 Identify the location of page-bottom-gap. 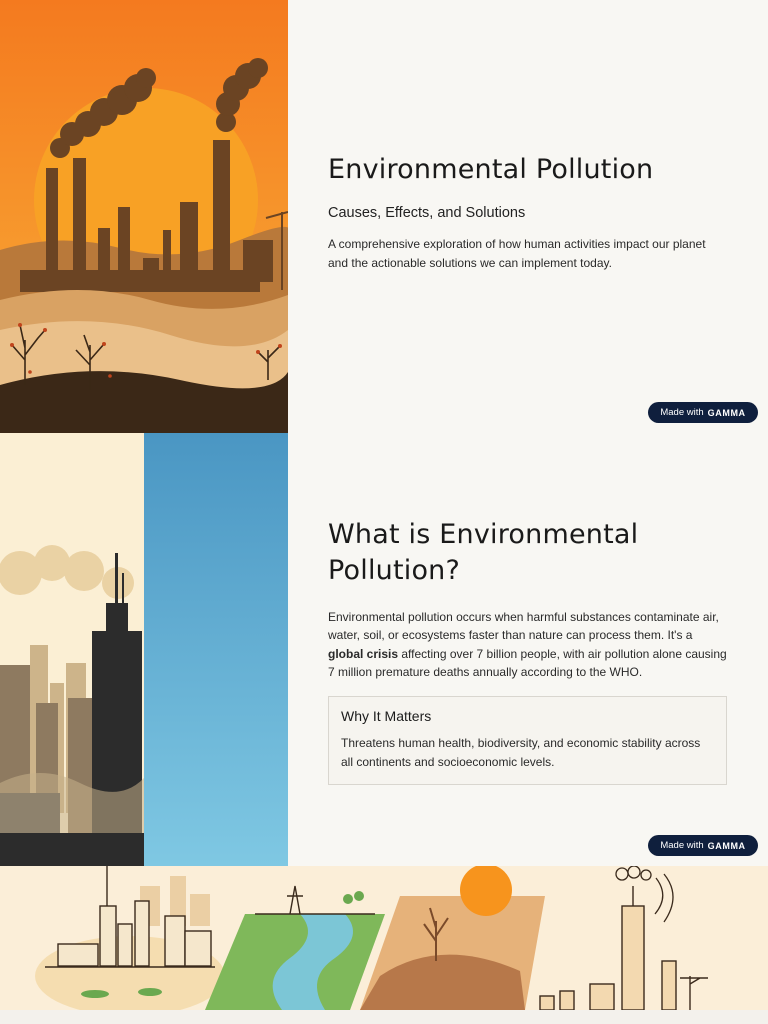
(384, 1017).